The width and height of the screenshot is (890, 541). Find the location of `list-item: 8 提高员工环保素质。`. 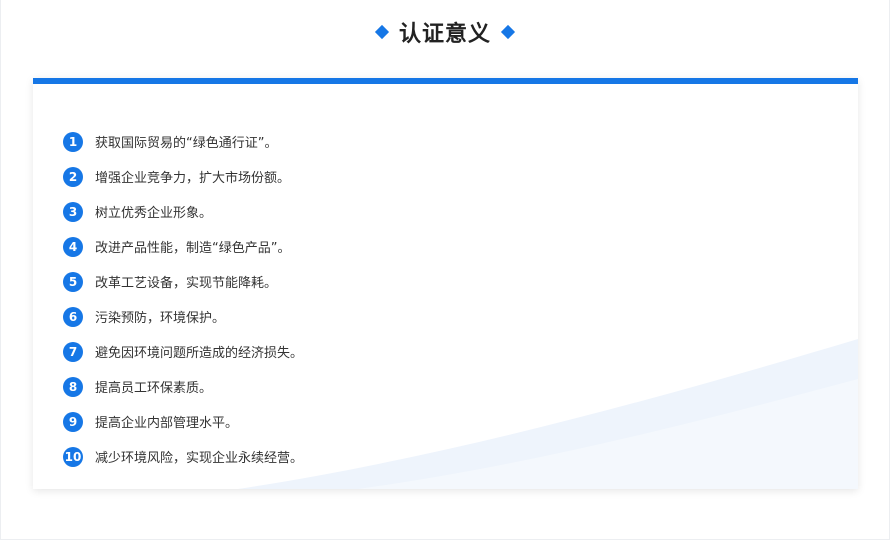

list-item: 8 提高员工环保素质。 is located at coordinates (183, 386).